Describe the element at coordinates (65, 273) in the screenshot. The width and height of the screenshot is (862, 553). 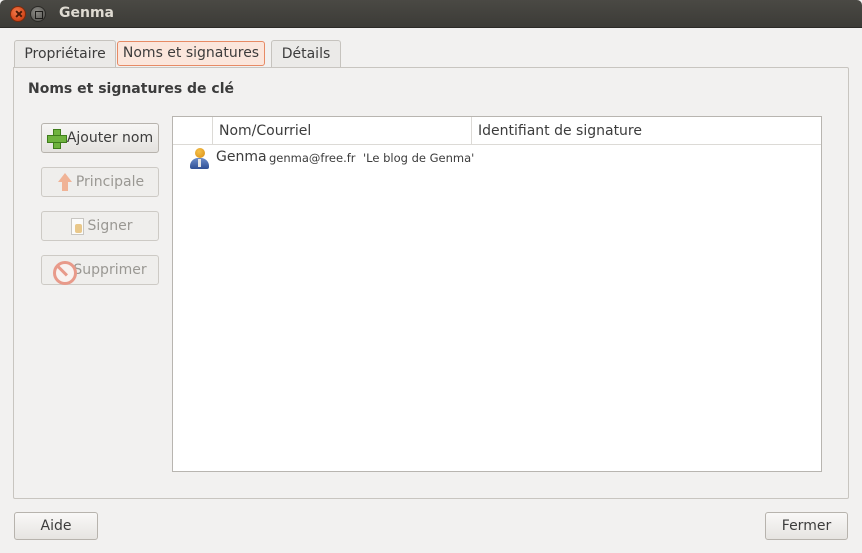
I see `delete-icon` at that location.